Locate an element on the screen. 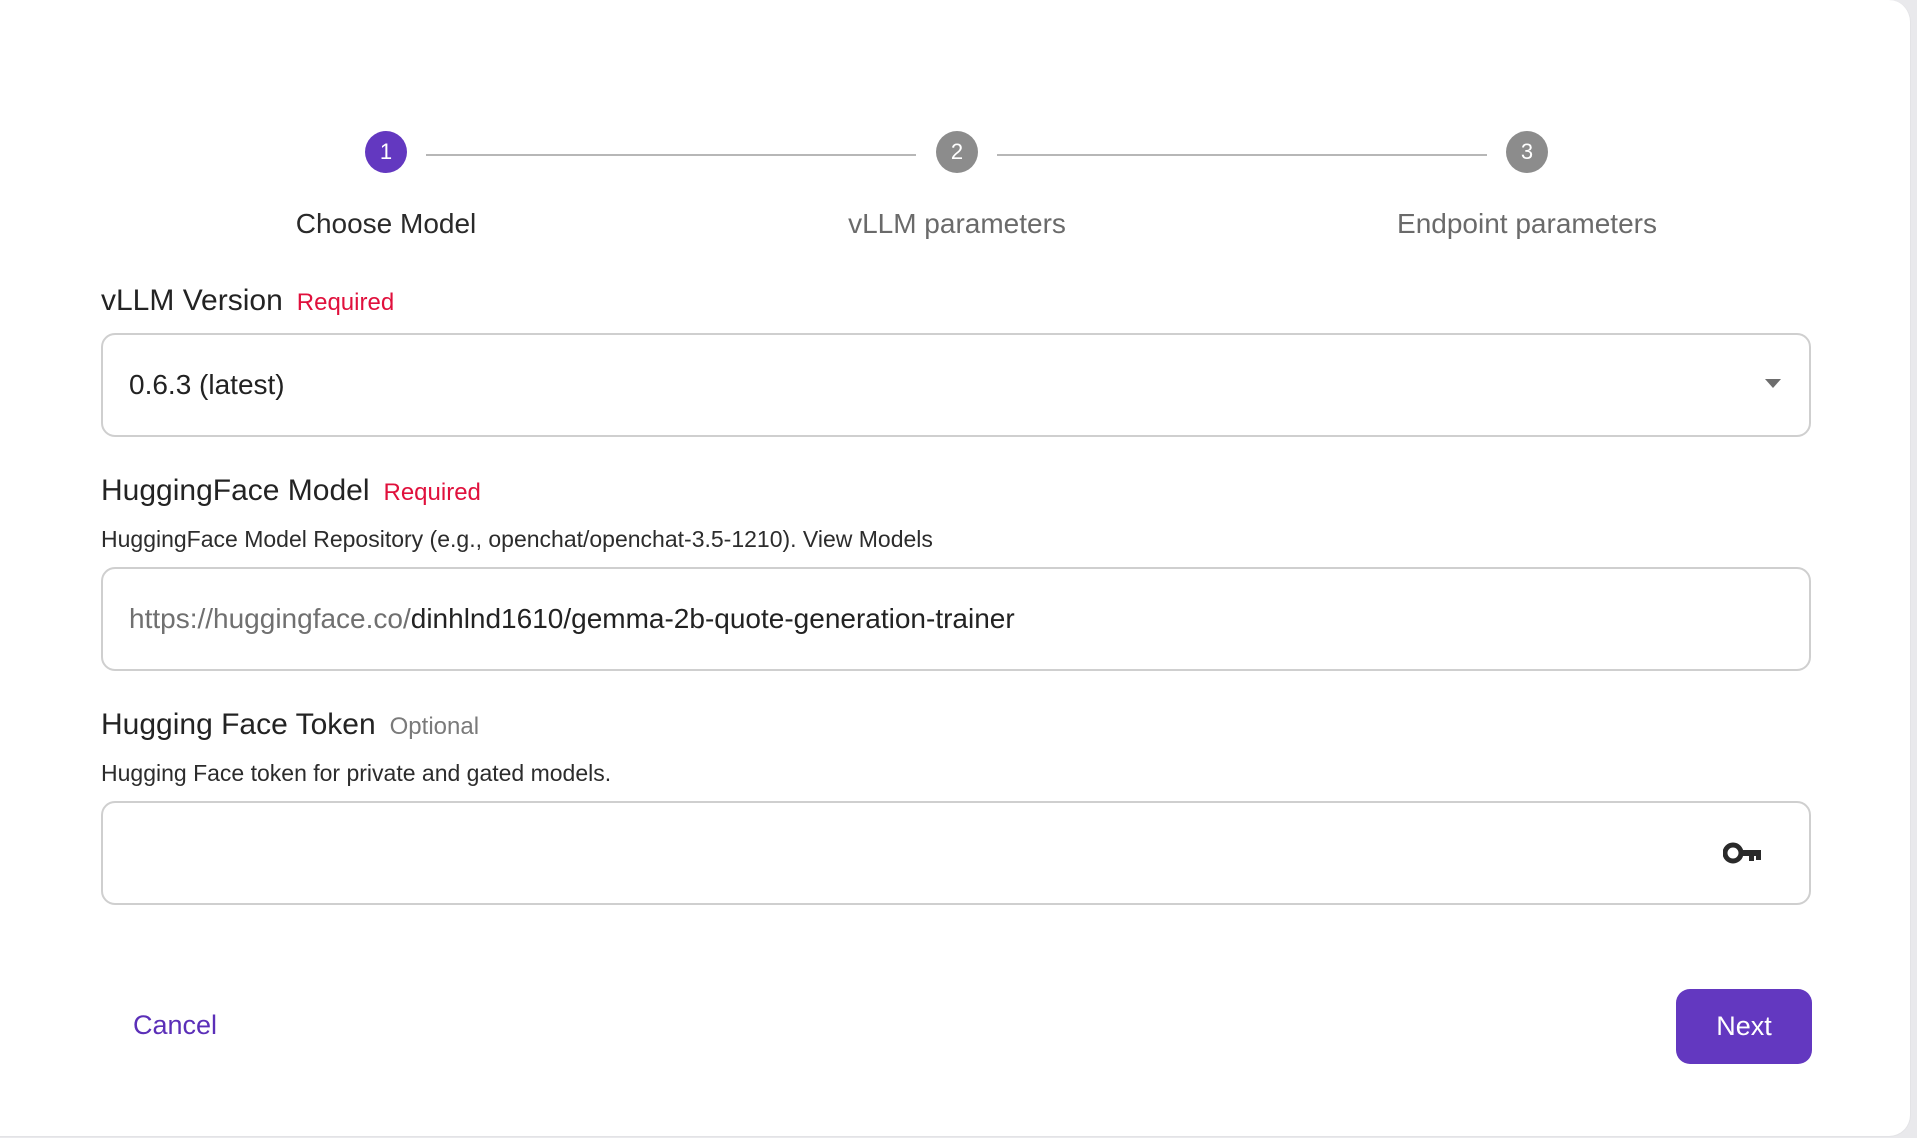 This screenshot has width=1917, height=1138. hf-model-title: HuggingFace Model Required is located at coordinates (291, 491).